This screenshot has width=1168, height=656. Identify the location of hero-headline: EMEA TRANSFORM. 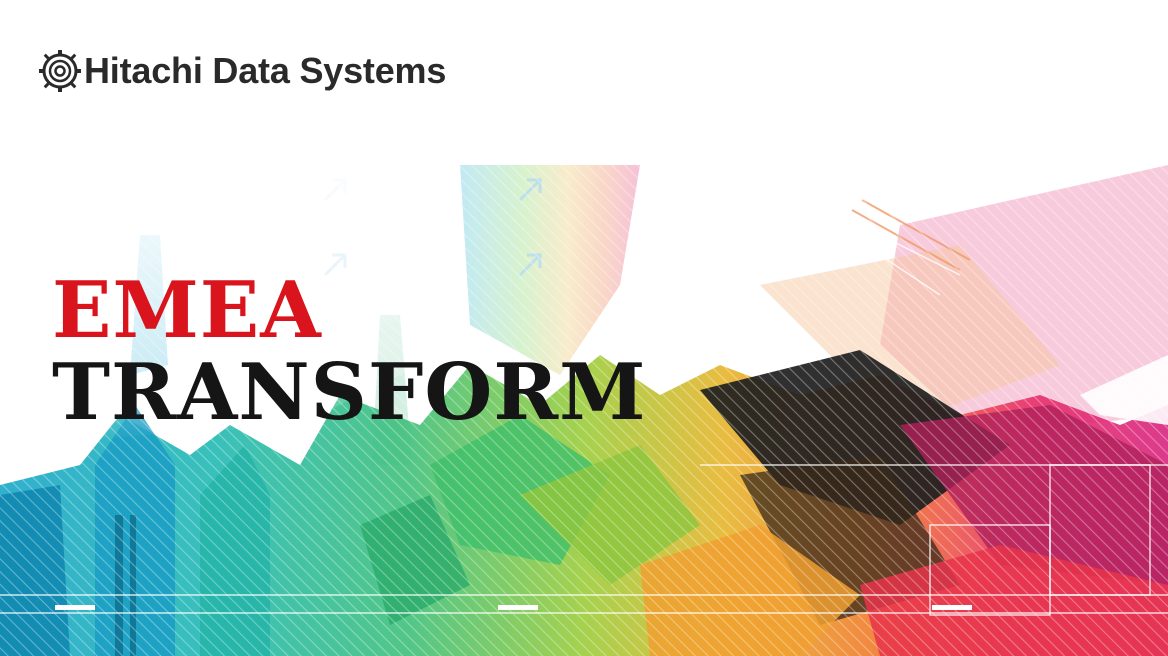
(349, 352).